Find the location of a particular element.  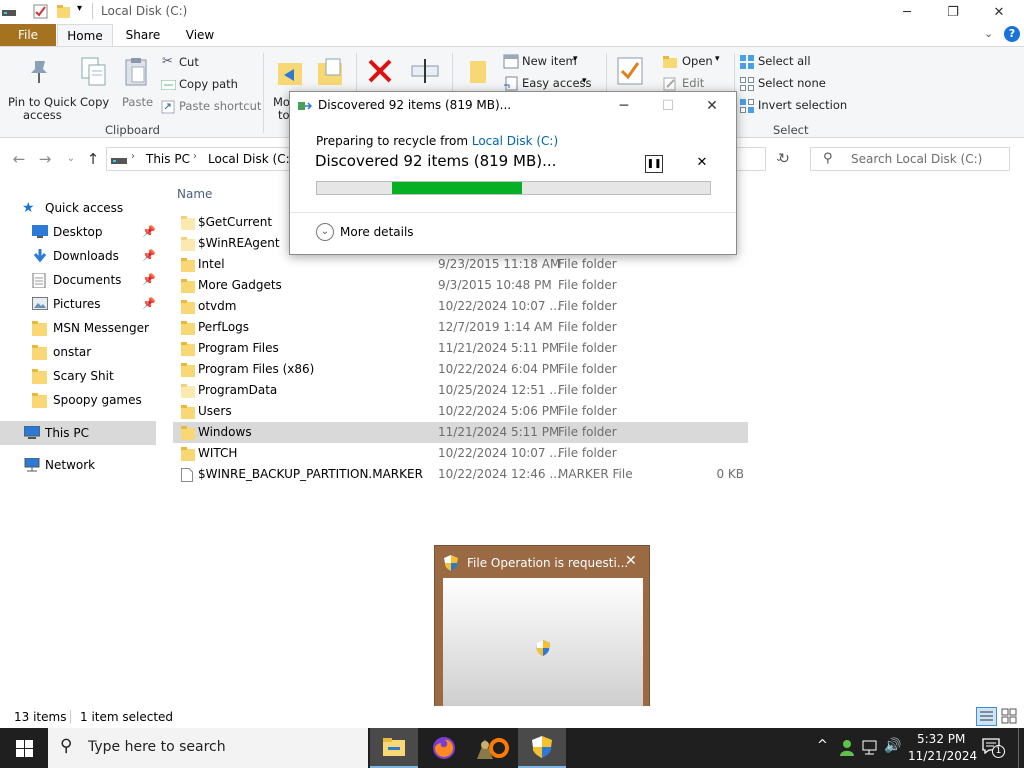

help-icon: ? is located at coordinates (1012, 34).